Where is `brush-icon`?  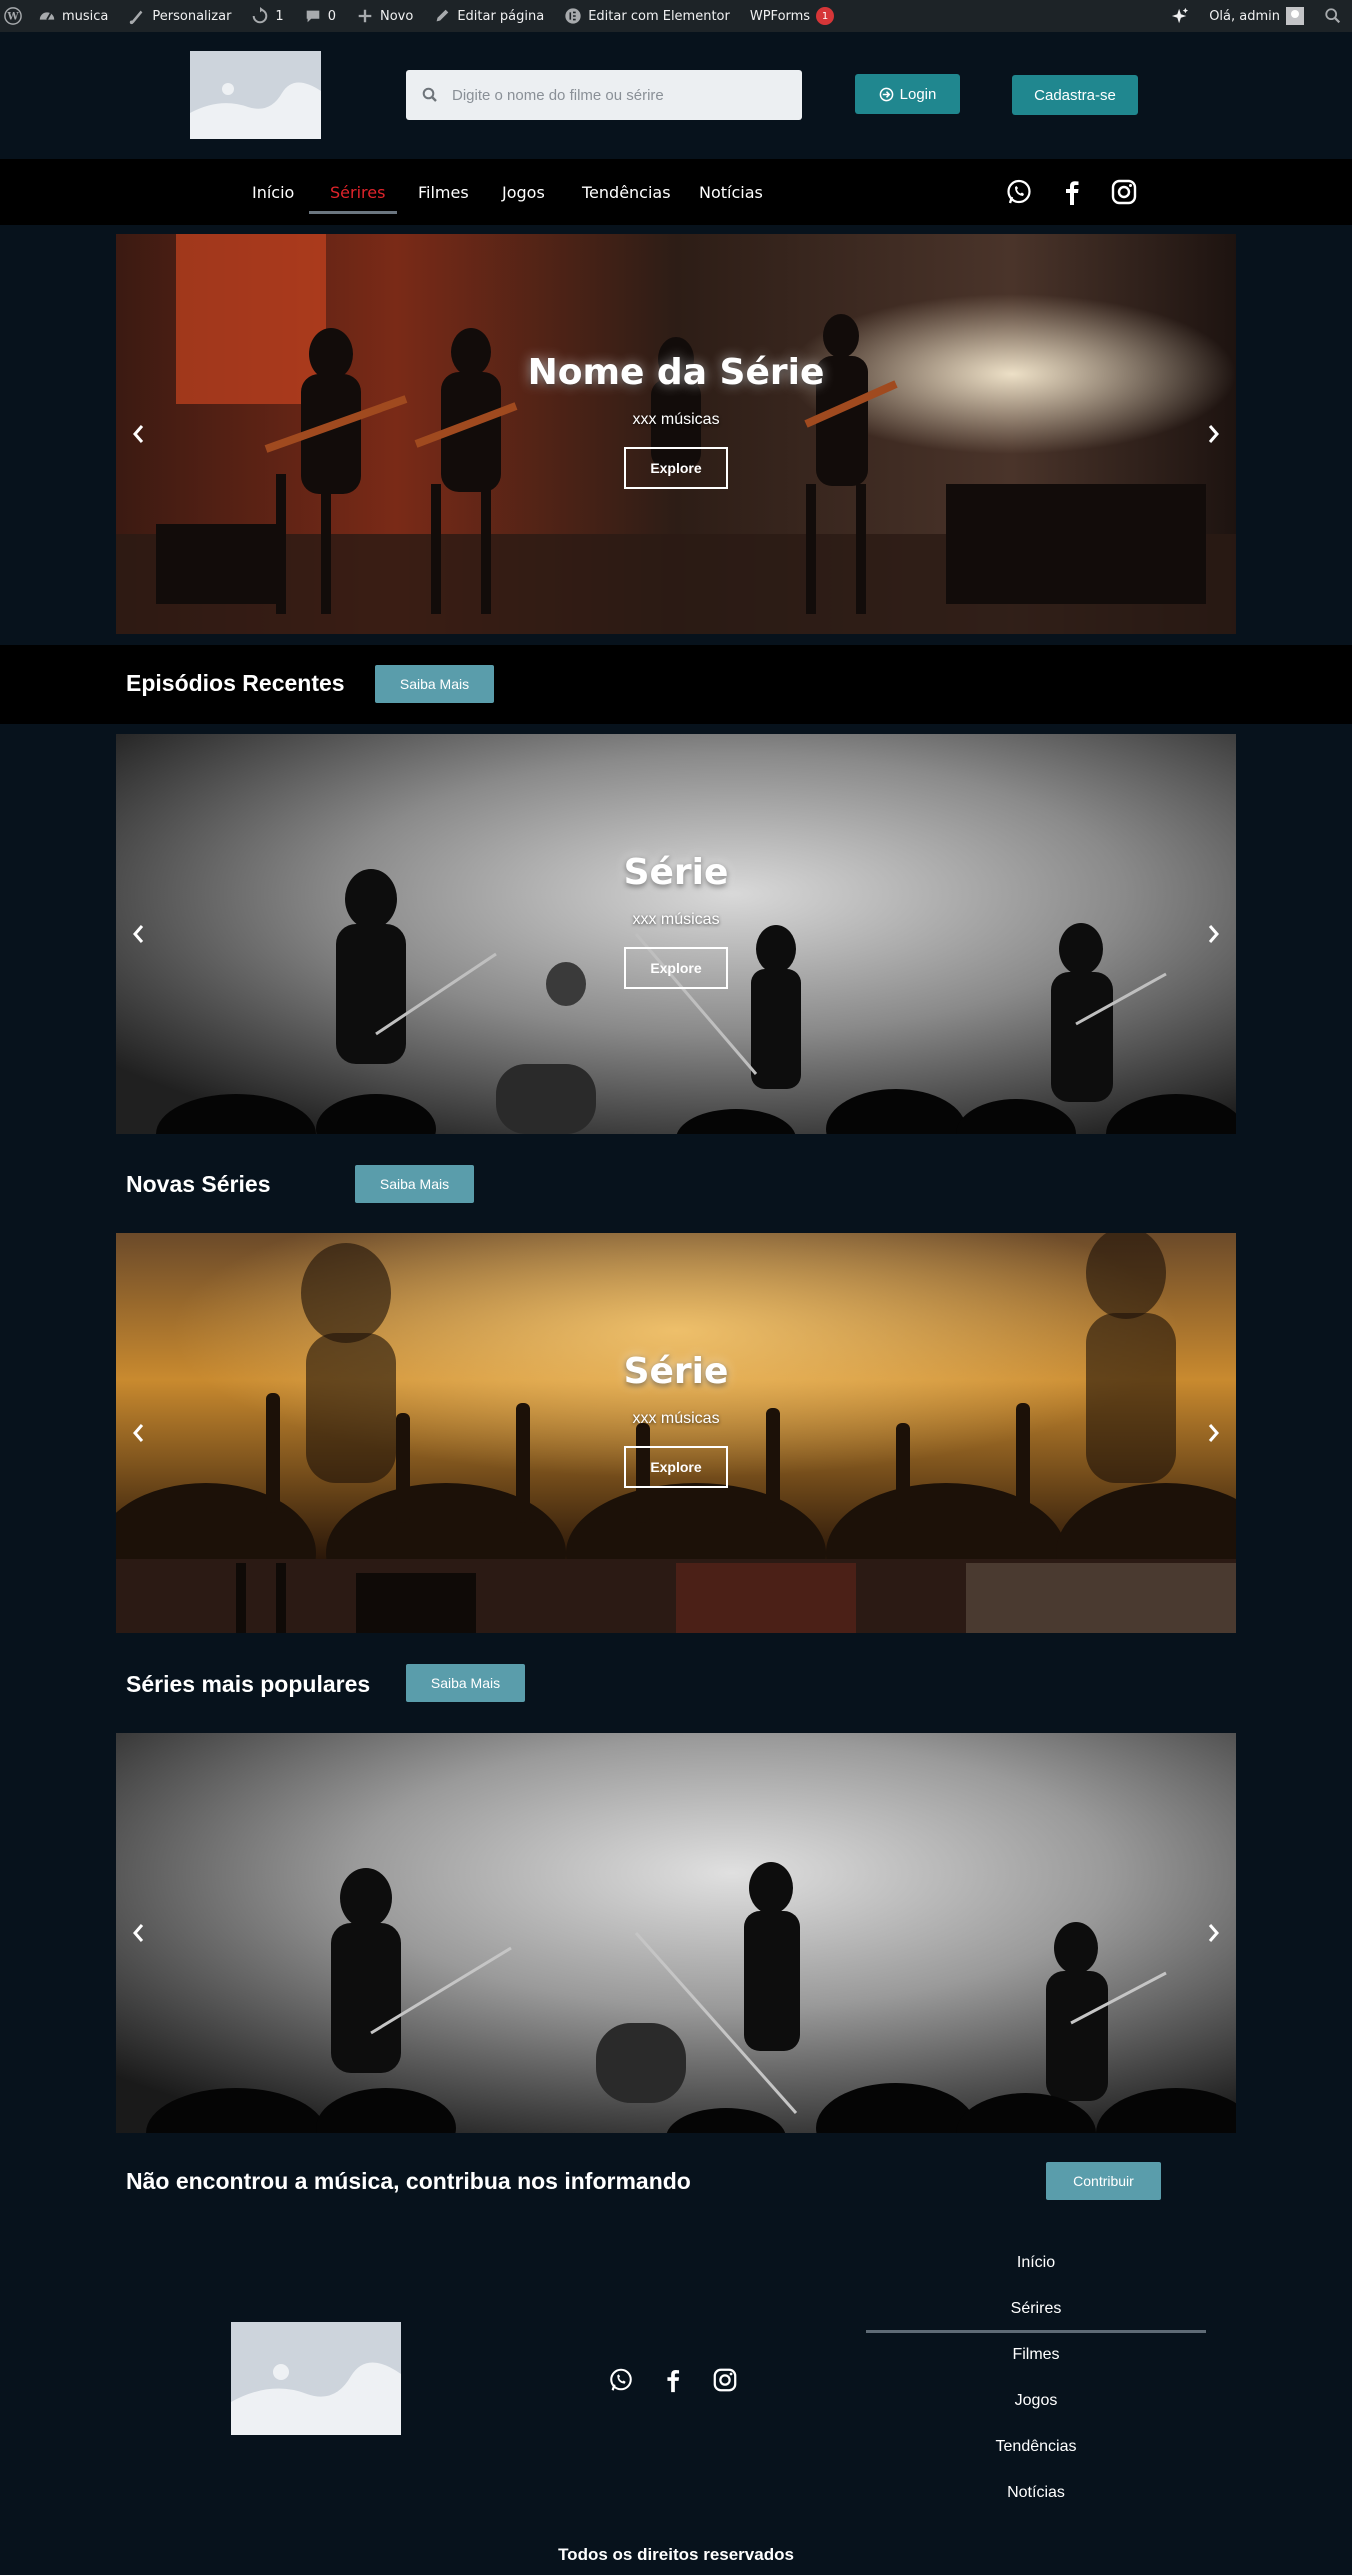
brush-icon is located at coordinates (136, 17).